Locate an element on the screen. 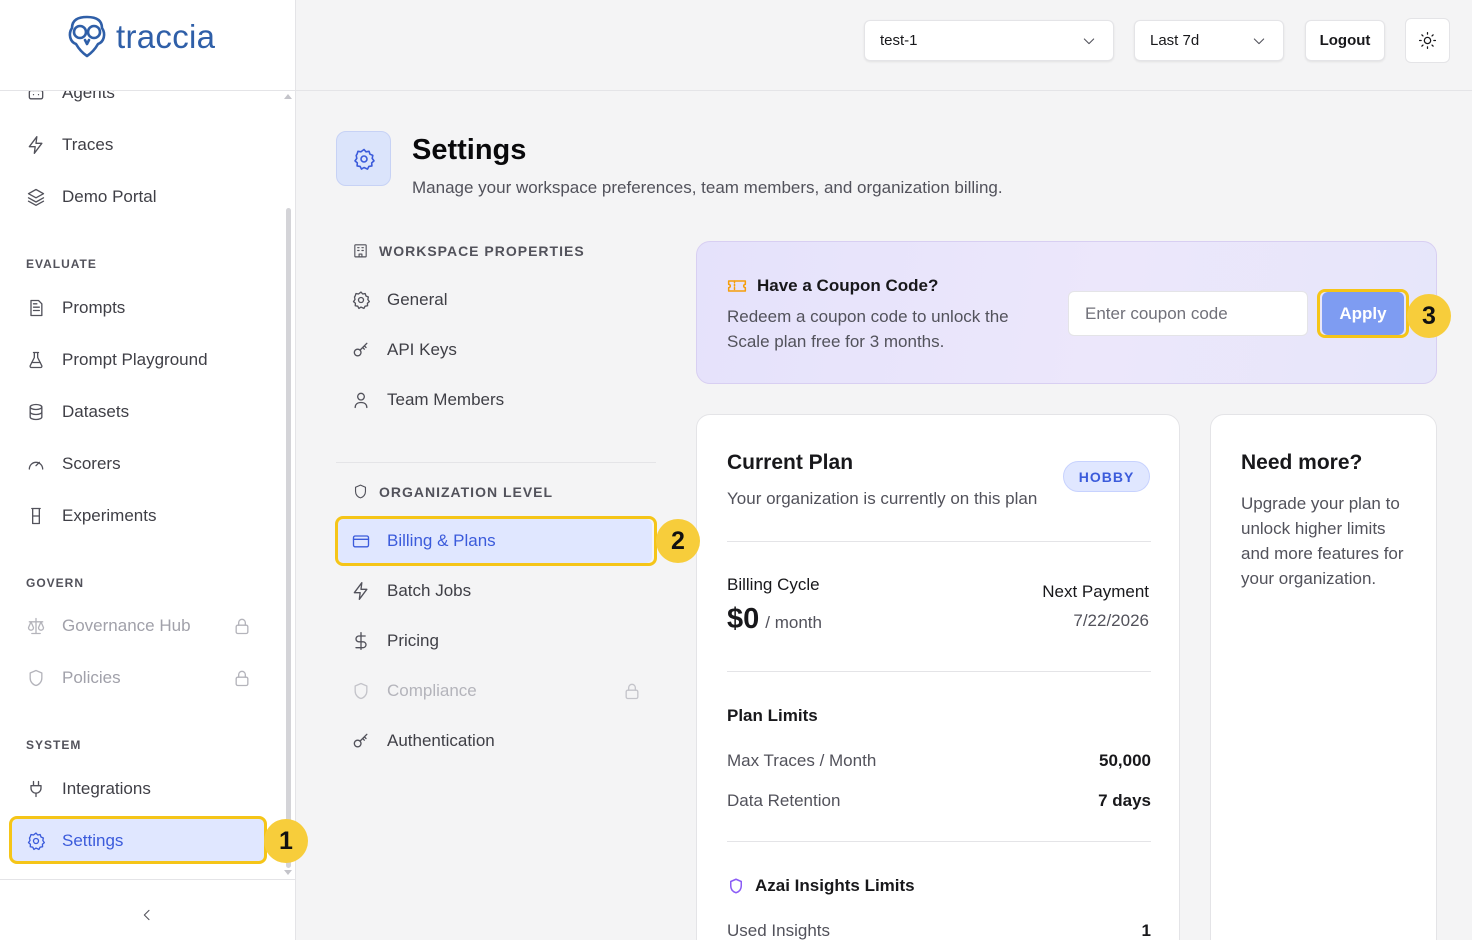 The height and width of the screenshot is (940, 1472). price-row: $0 / month is located at coordinates (774, 619).